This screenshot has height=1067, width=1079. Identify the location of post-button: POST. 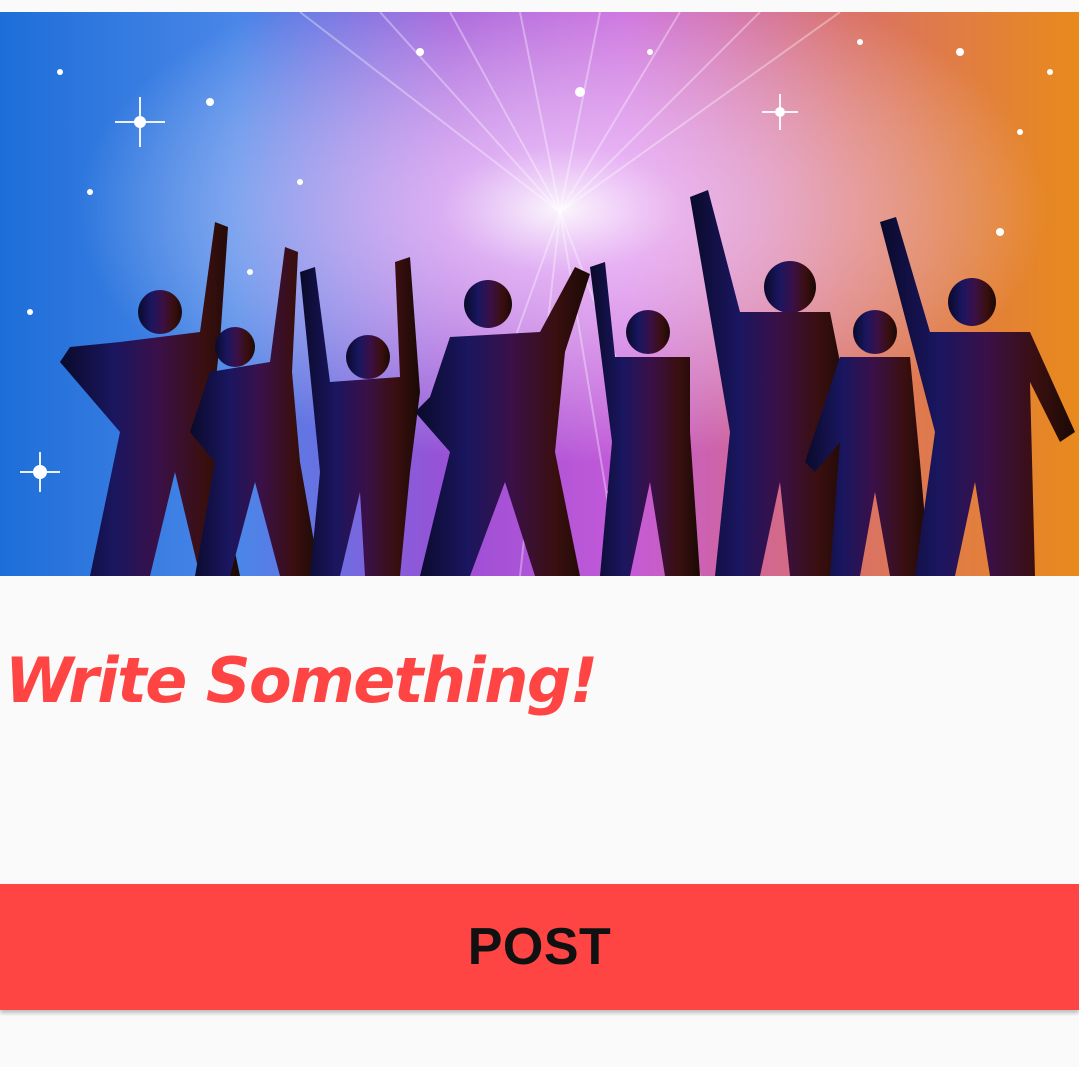
(539, 947).